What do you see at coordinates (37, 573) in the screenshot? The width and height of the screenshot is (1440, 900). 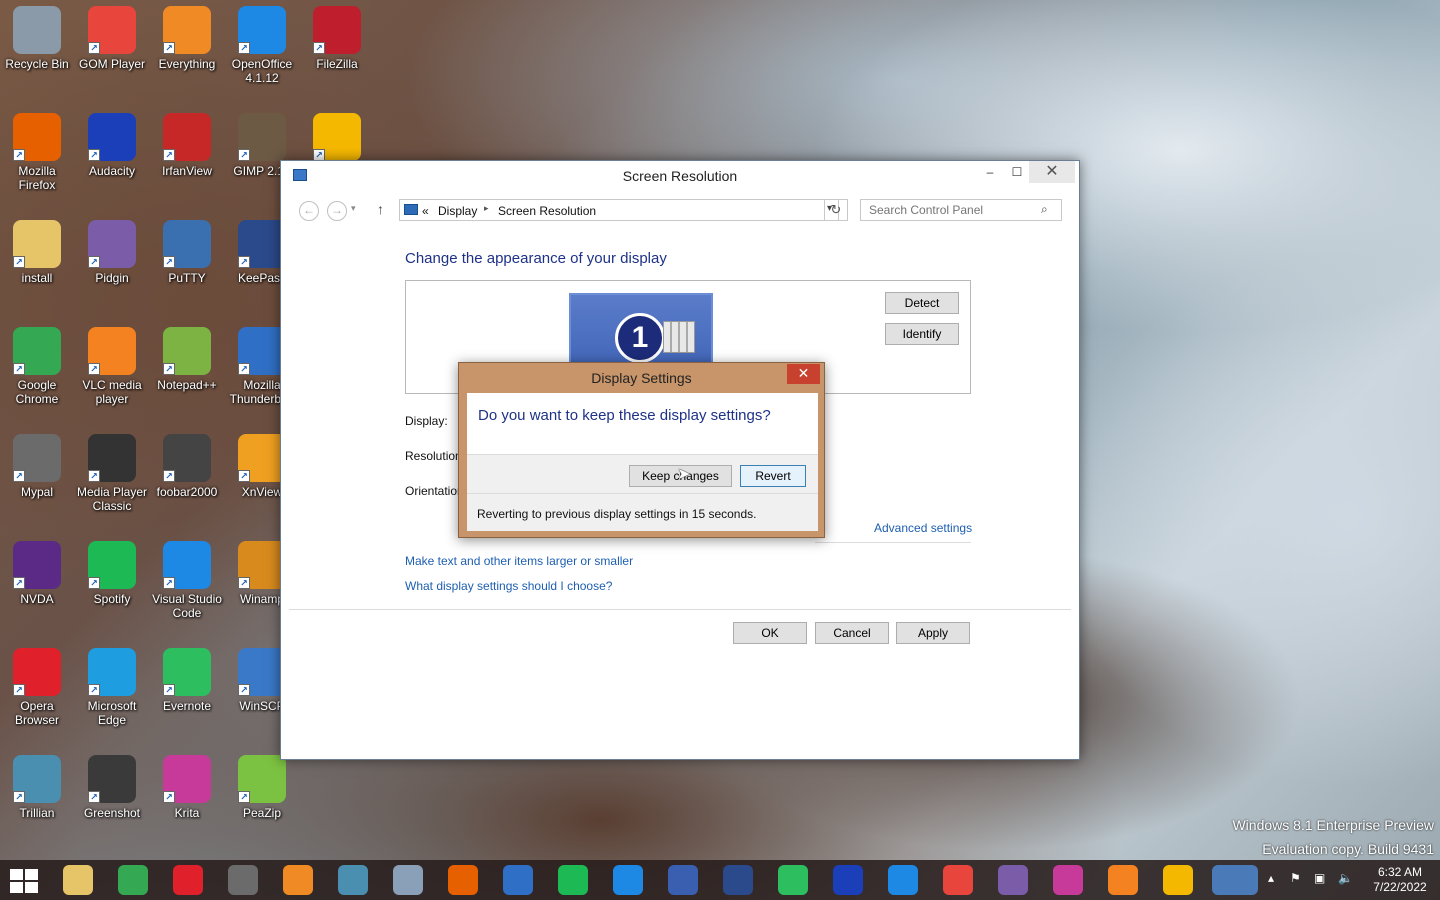 I see `desktop-icon: ↗ NVDA` at bounding box center [37, 573].